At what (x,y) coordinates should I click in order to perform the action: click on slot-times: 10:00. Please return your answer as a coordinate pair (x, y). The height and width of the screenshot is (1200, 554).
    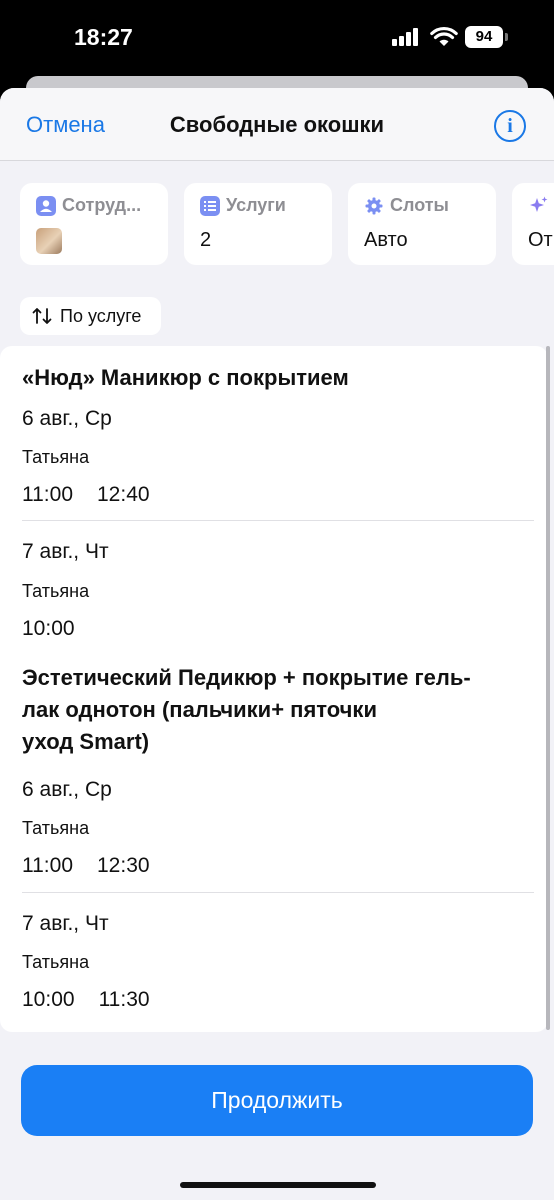
    Looking at the image, I should click on (60, 629).